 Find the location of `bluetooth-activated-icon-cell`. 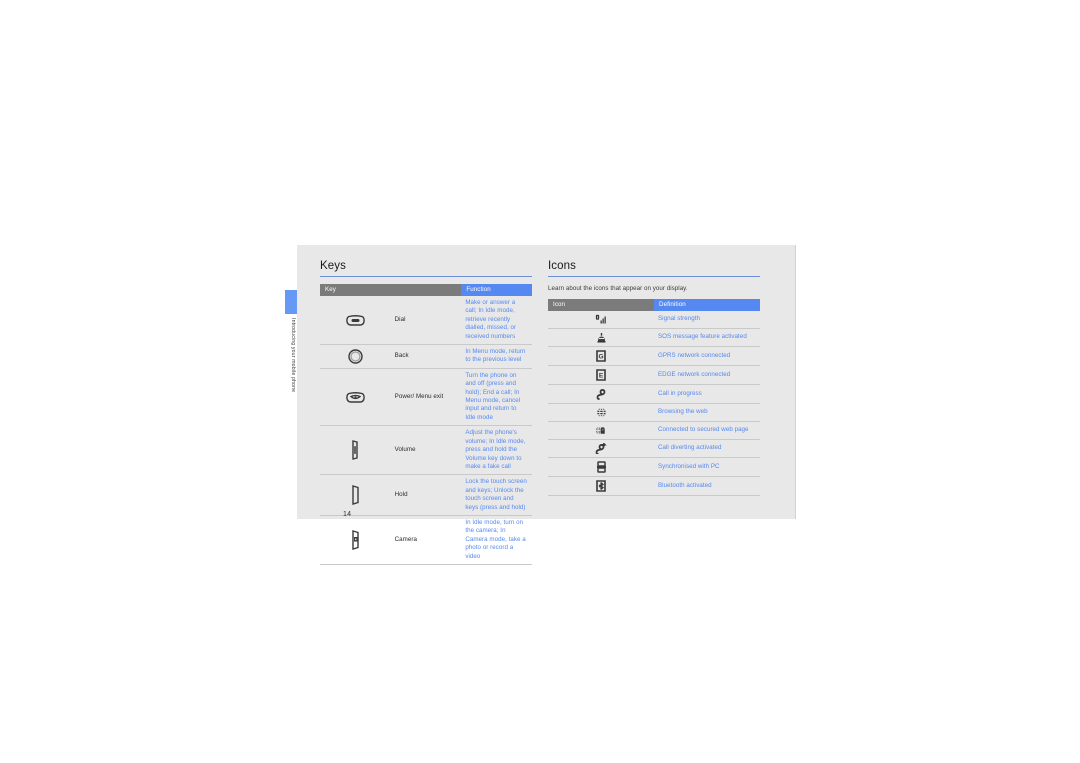

bluetooth-activated-icon-cell is located at coordinates (601, 486).